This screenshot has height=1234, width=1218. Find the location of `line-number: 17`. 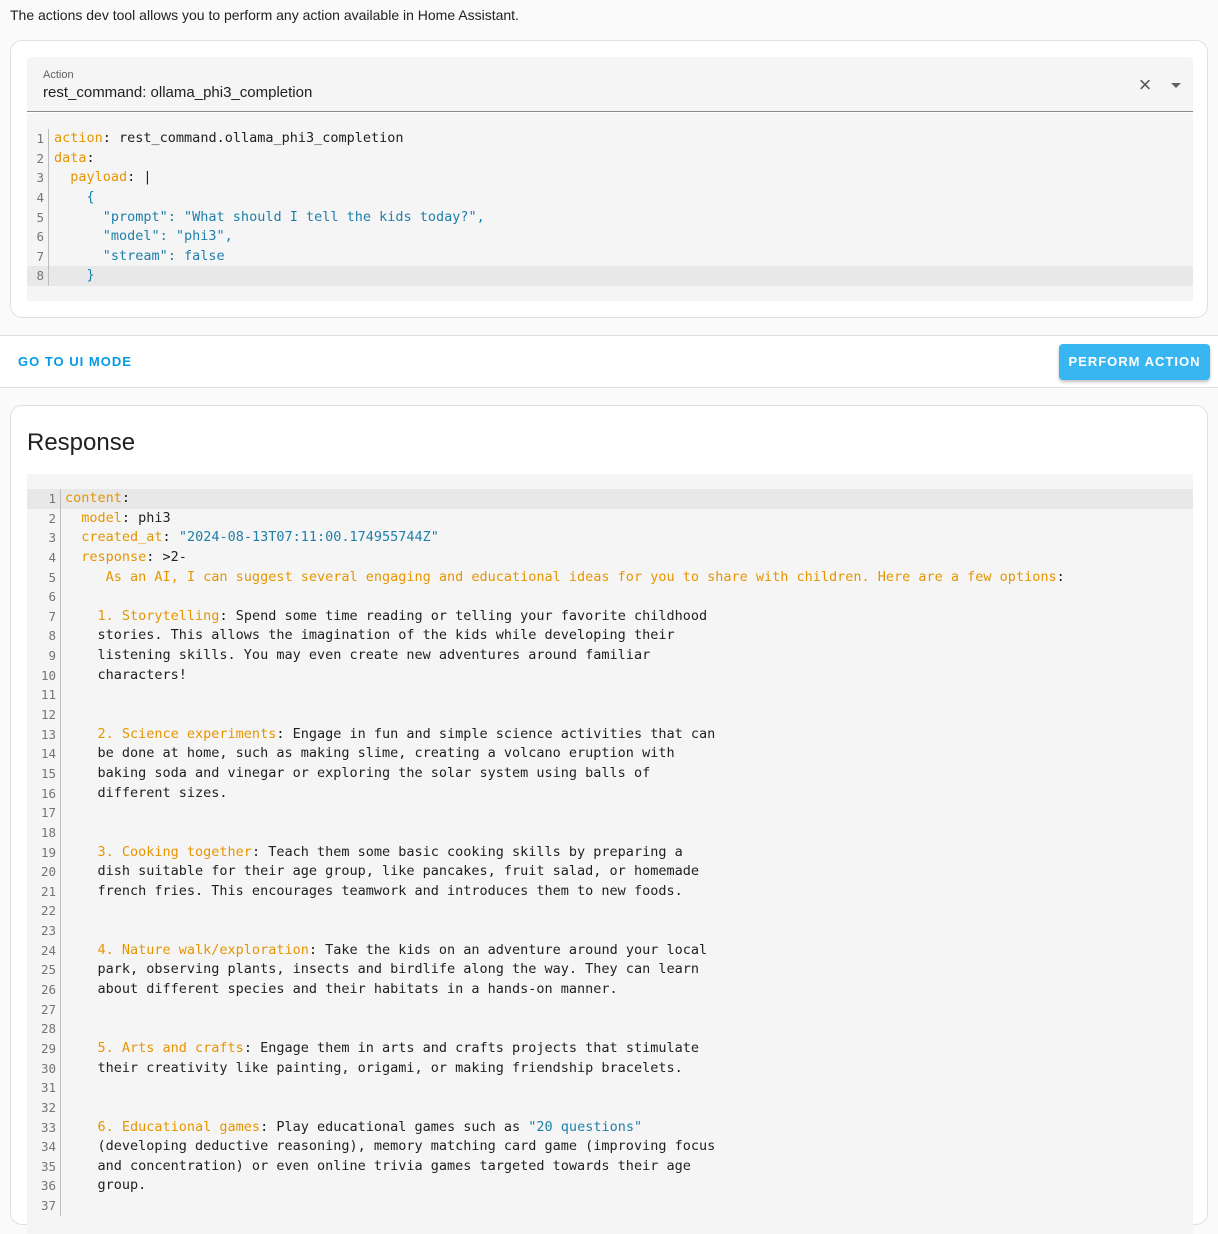

line-number: 17 is located at coordinates (44, 813).